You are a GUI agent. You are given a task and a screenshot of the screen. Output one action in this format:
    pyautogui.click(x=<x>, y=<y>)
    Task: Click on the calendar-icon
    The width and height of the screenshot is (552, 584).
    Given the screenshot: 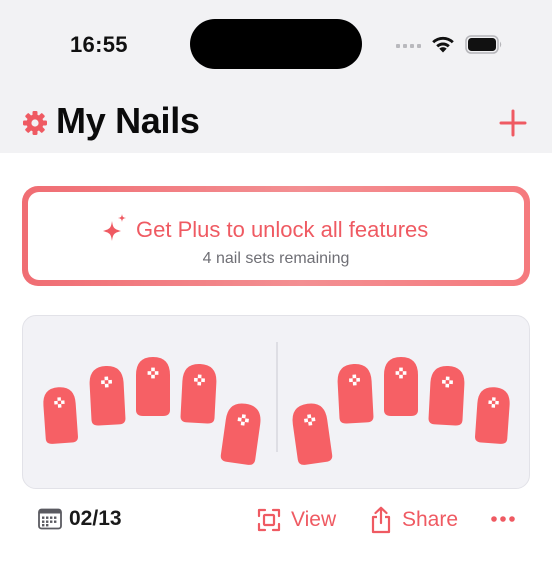 What is the action you would take?
    pyautogui.click(x=50, y=519)
    